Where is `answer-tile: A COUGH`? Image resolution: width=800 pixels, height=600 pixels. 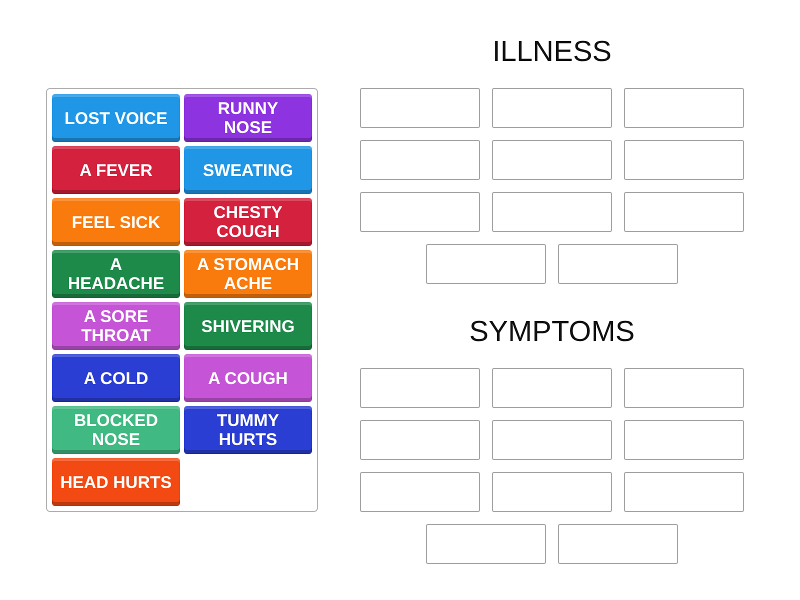
answer-tile: A COUGH is located at coordinates (248, 378).